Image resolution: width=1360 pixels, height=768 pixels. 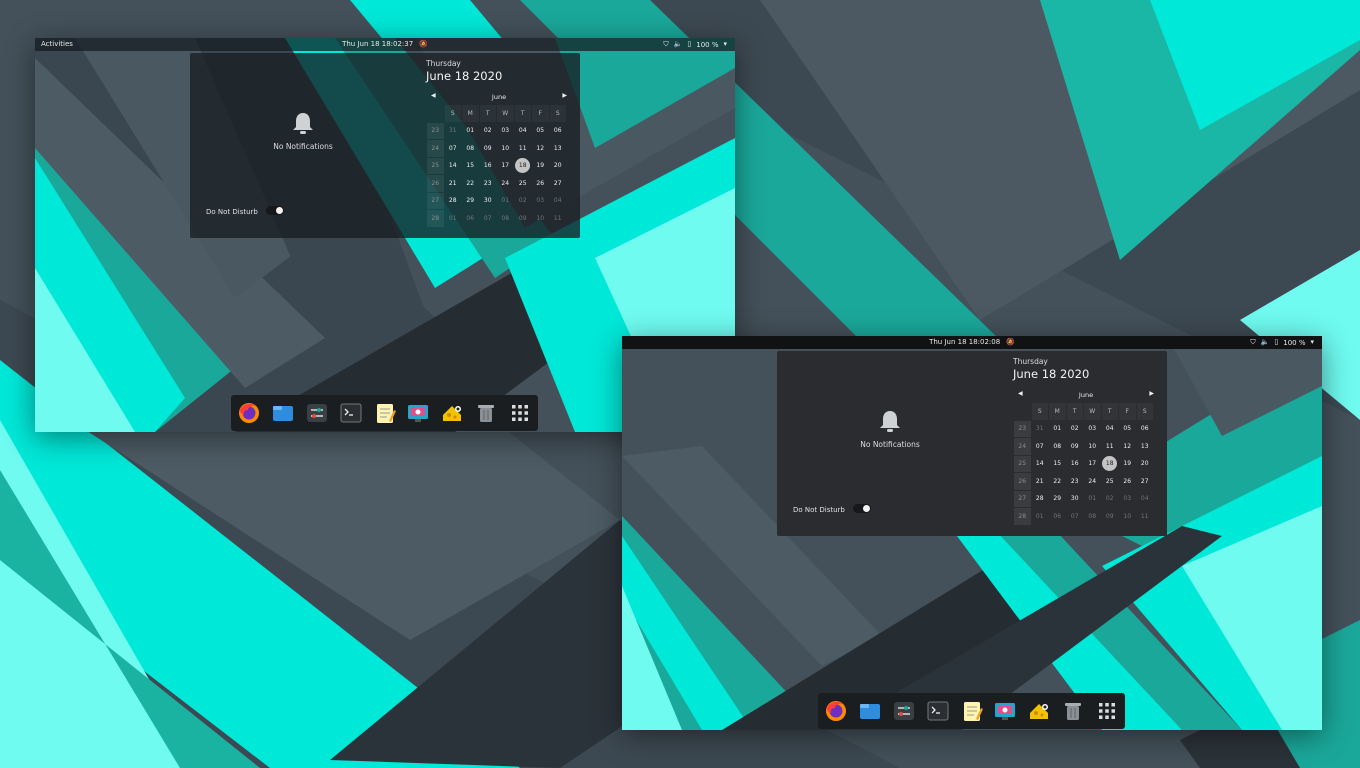 What do you see at coordinates (1040, 499) in the screenshot?
I see `calendar-day: 28` at bounding box center [1040, 499].